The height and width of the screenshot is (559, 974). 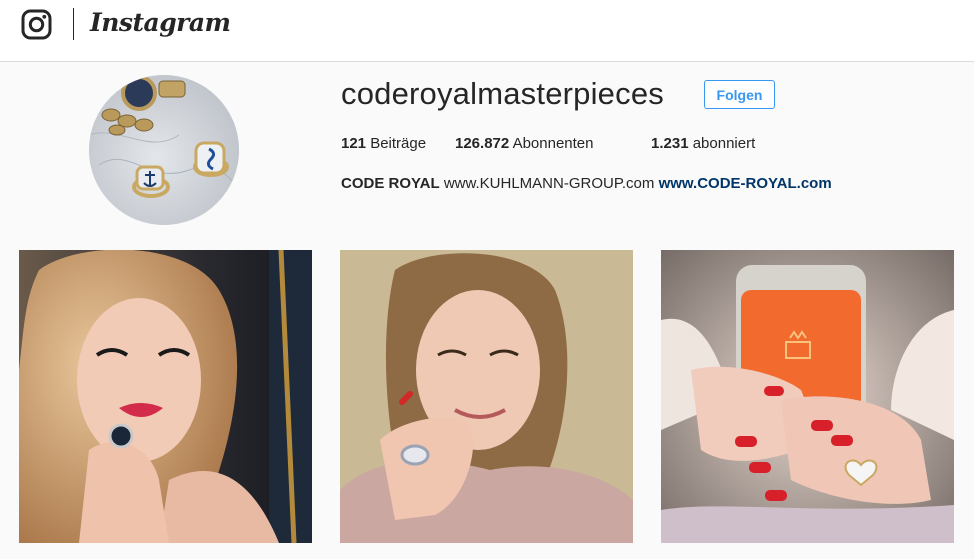 What do you see at coordinates (739, 94) in the screenshot?
I see `follow-button: Folgen` at bounding box center [739, 94].